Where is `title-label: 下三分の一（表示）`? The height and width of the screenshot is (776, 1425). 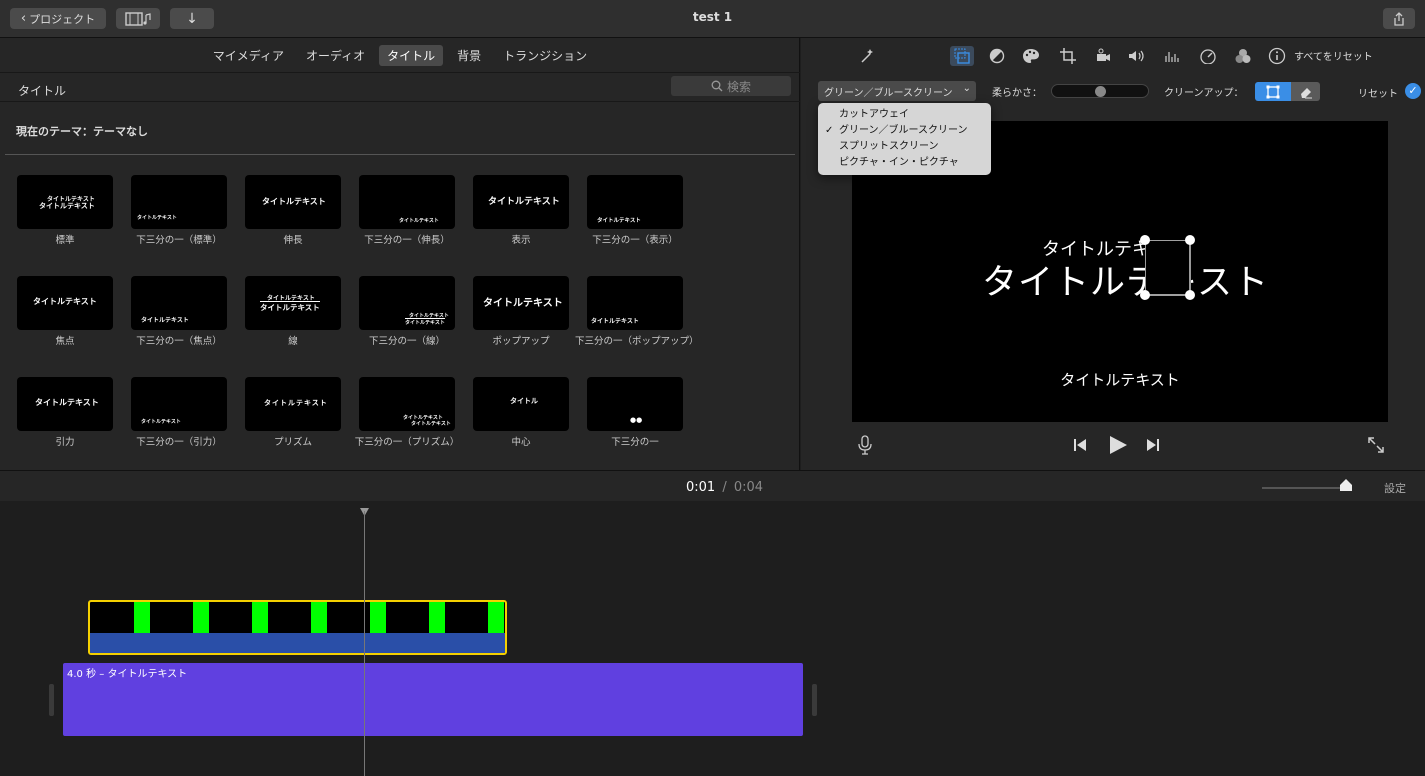 title-label: 下三分の一（表示） is located at coordinates (635, 240).